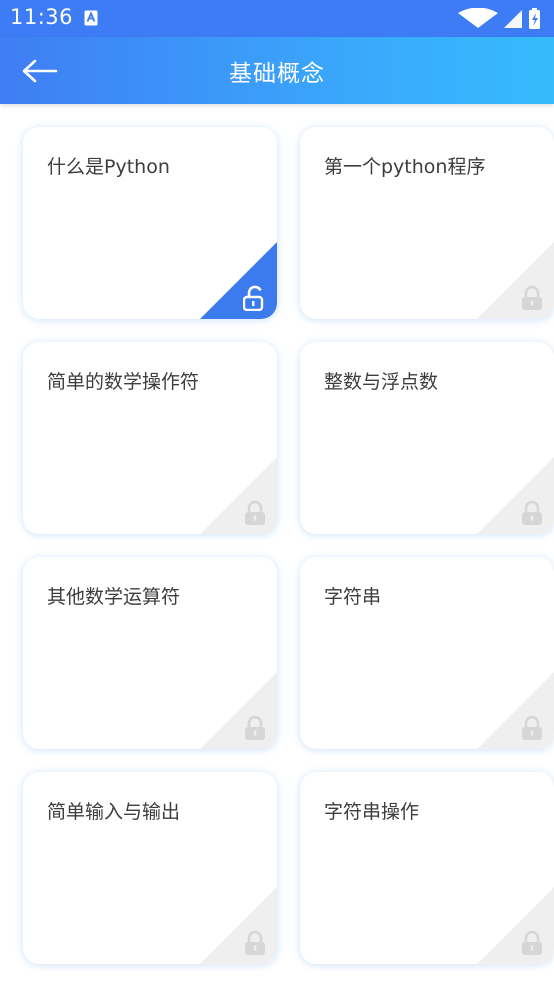 The width and height of the screenshot is (554, 984). What do you see at coordinates (277, 18) in the screenshot?
I see `status-bar: 11:36` at bounding box center [277, 18].